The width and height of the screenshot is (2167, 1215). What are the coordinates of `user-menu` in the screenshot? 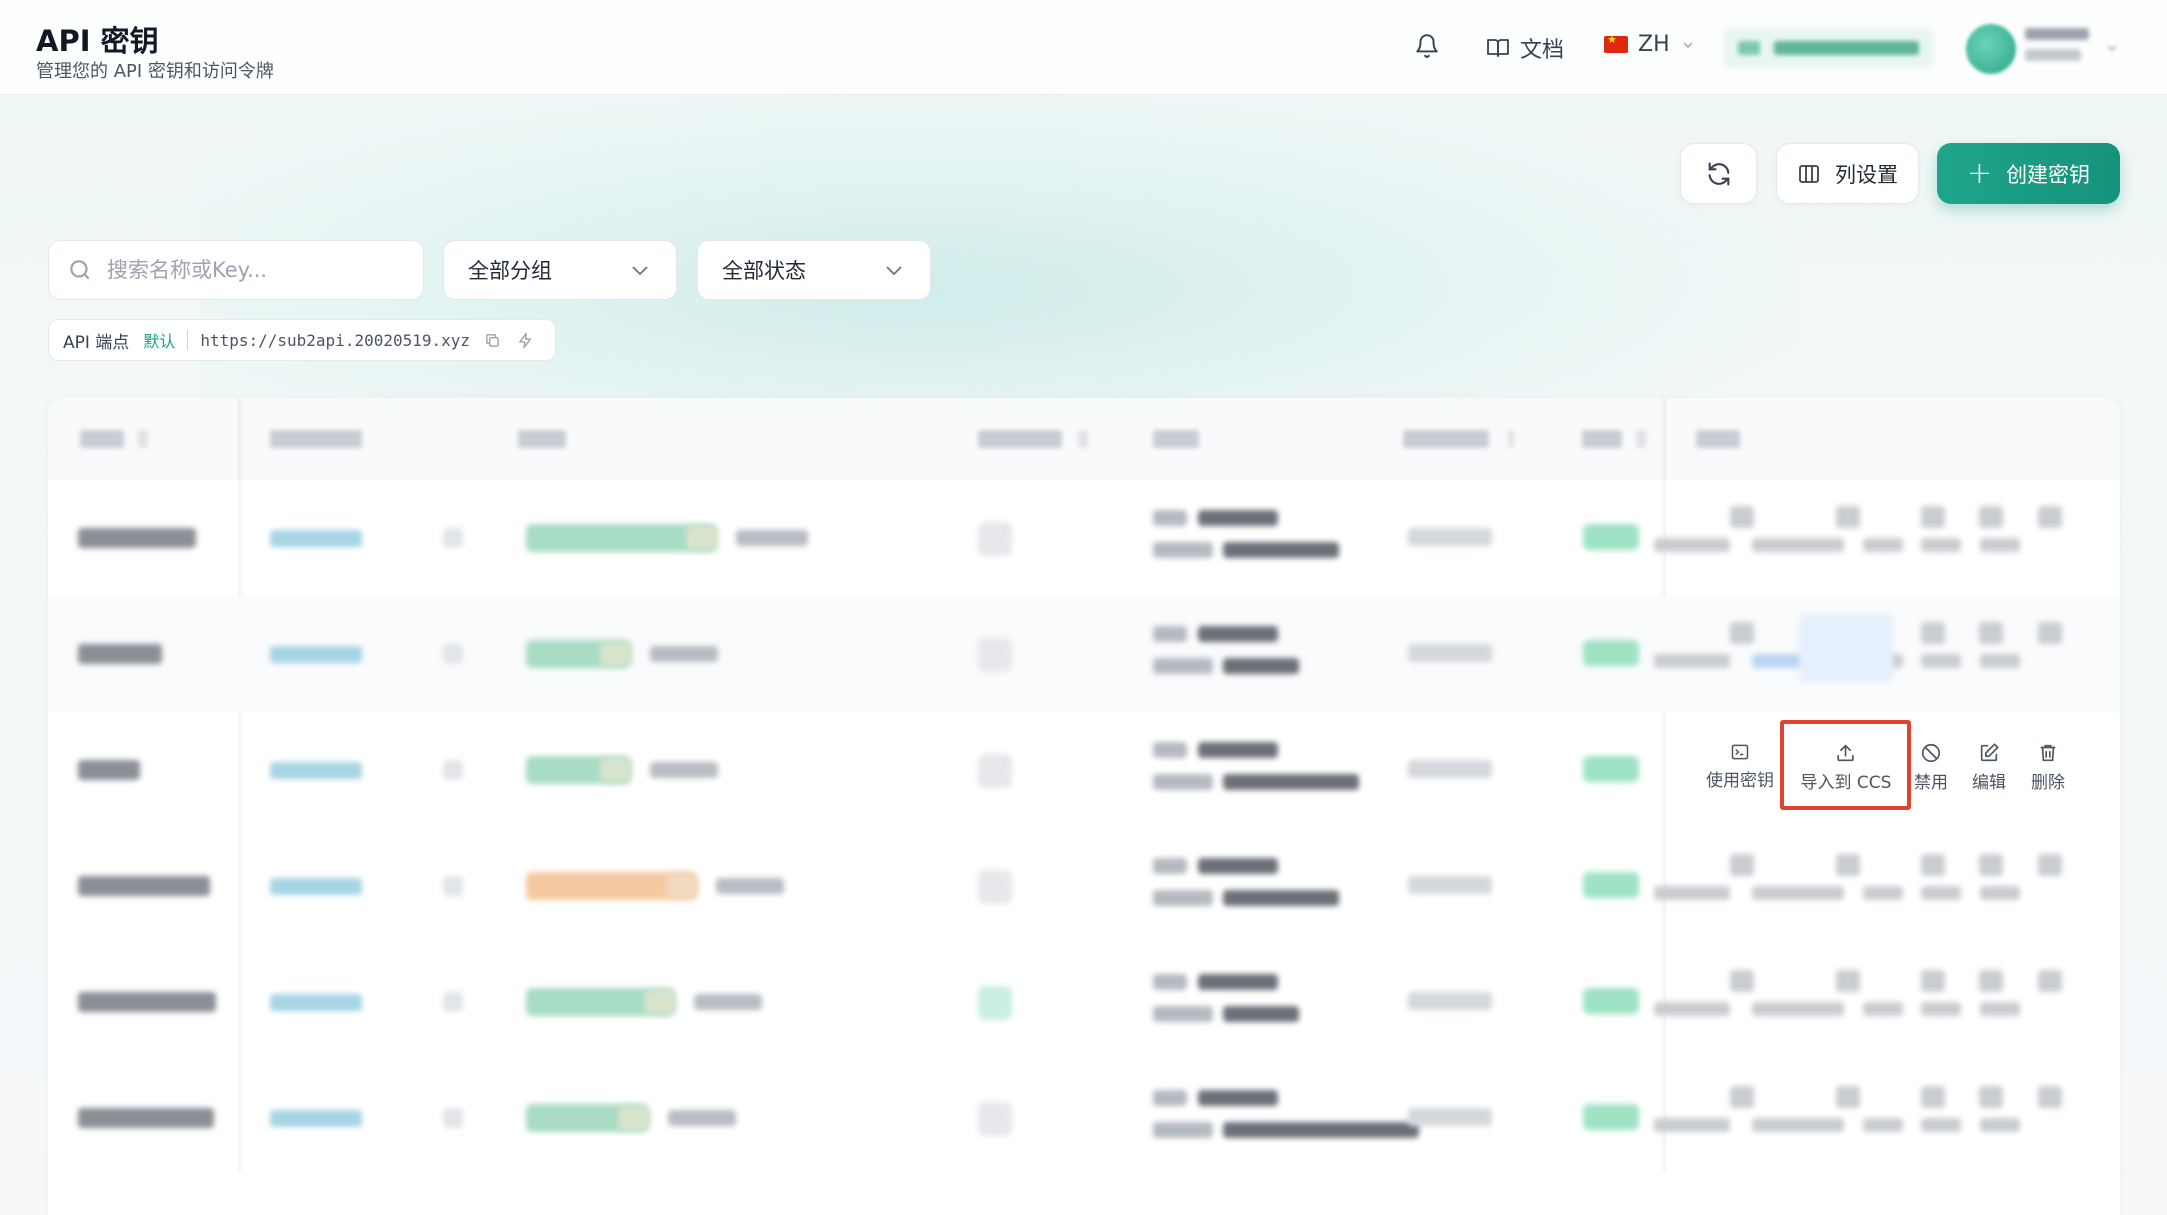 It's located at (2057, 49).